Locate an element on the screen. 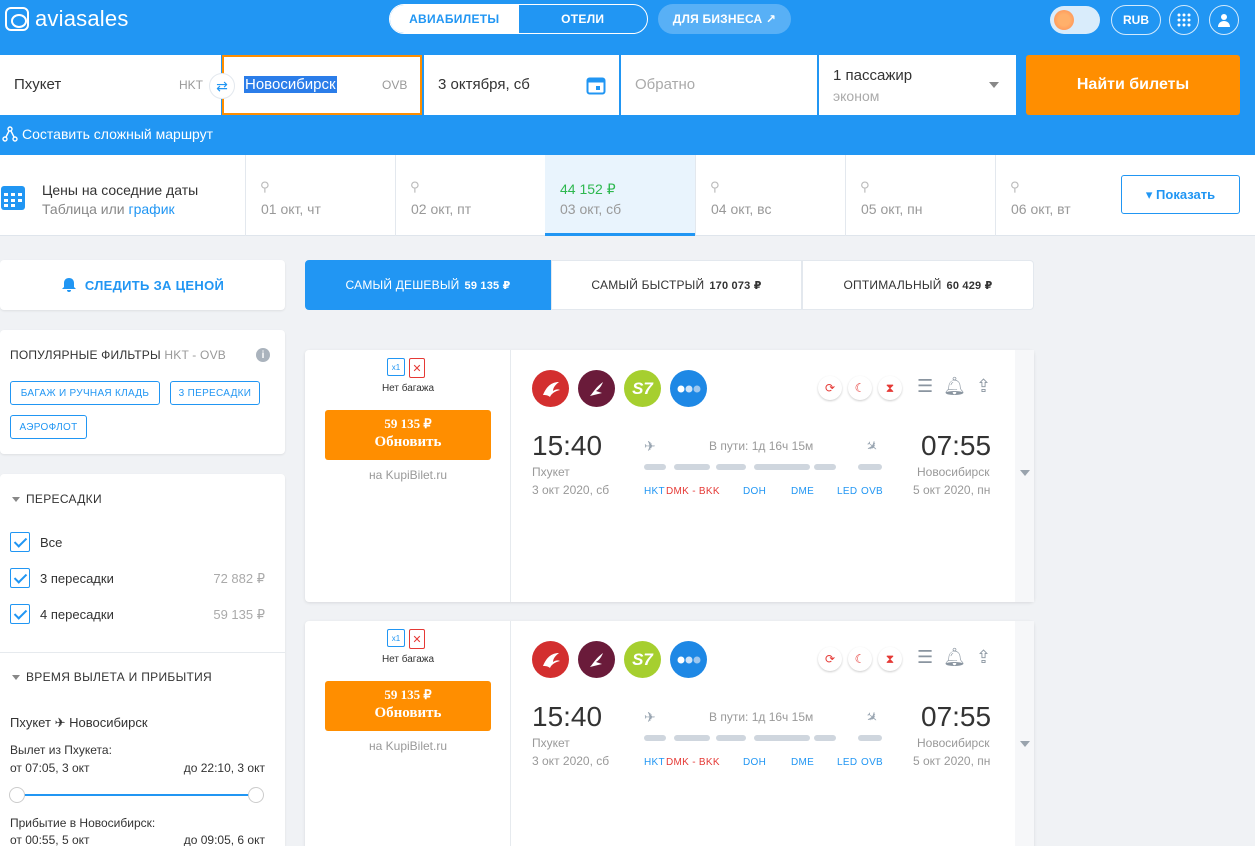 This screenshot has height=846, width=1255. departure-date: 3 окт 2020, сб is located at coordinates (571, 490).